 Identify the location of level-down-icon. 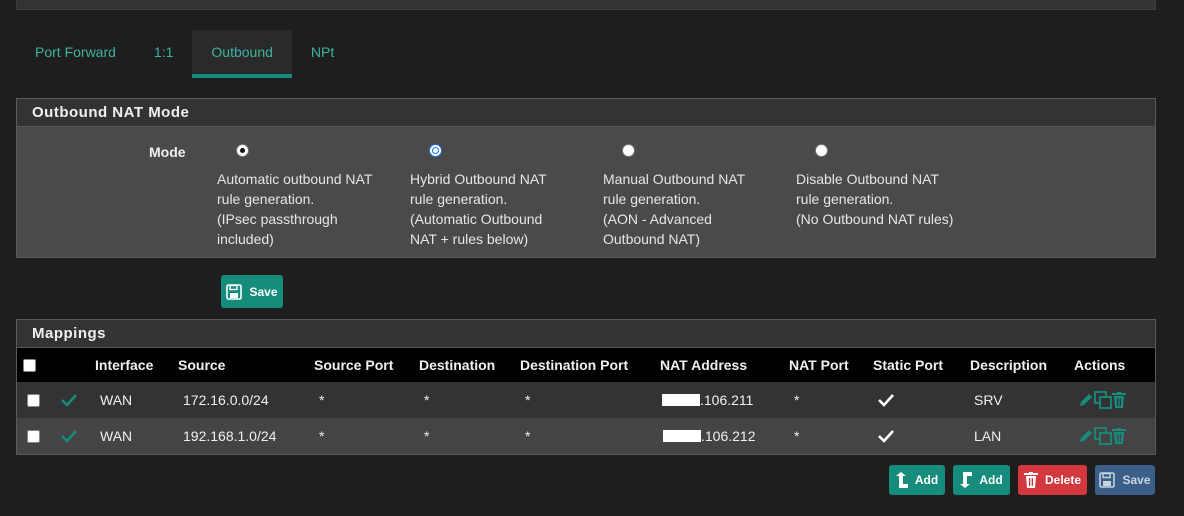
(966, 480).